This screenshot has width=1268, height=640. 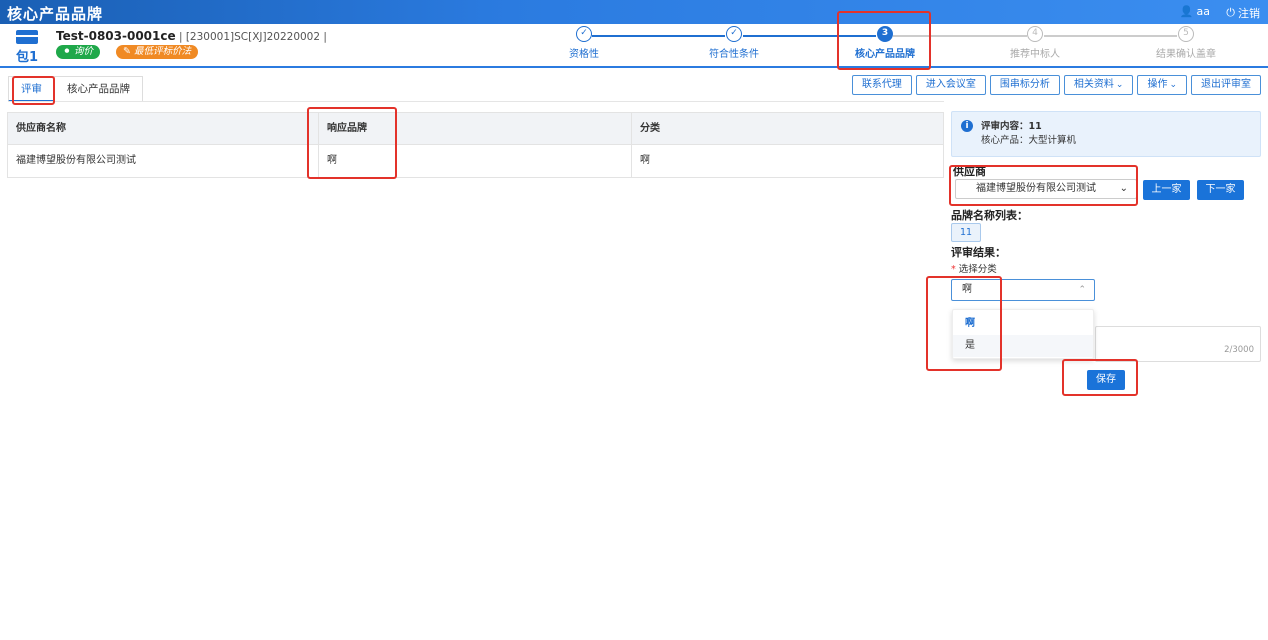 I want to click on button-label: 退出评审室, so click(x=1226, y=84).